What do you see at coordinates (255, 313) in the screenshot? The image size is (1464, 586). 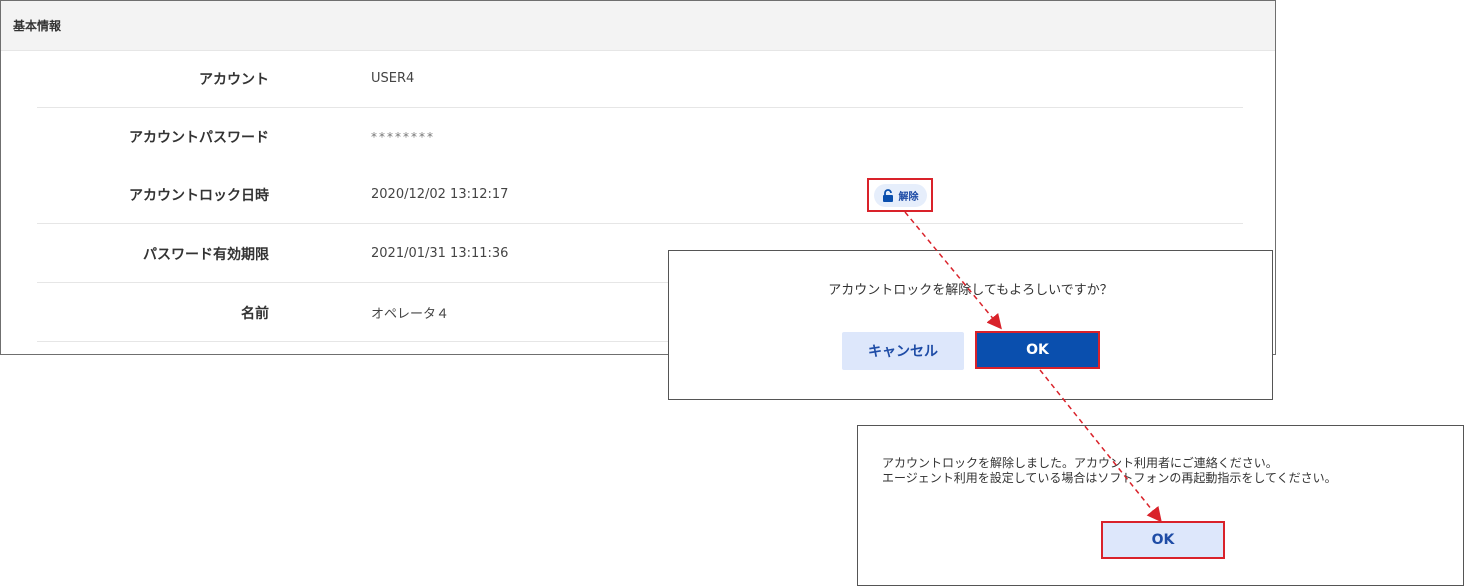 I see `field-label: 名前` at bounding box center [255, 313].